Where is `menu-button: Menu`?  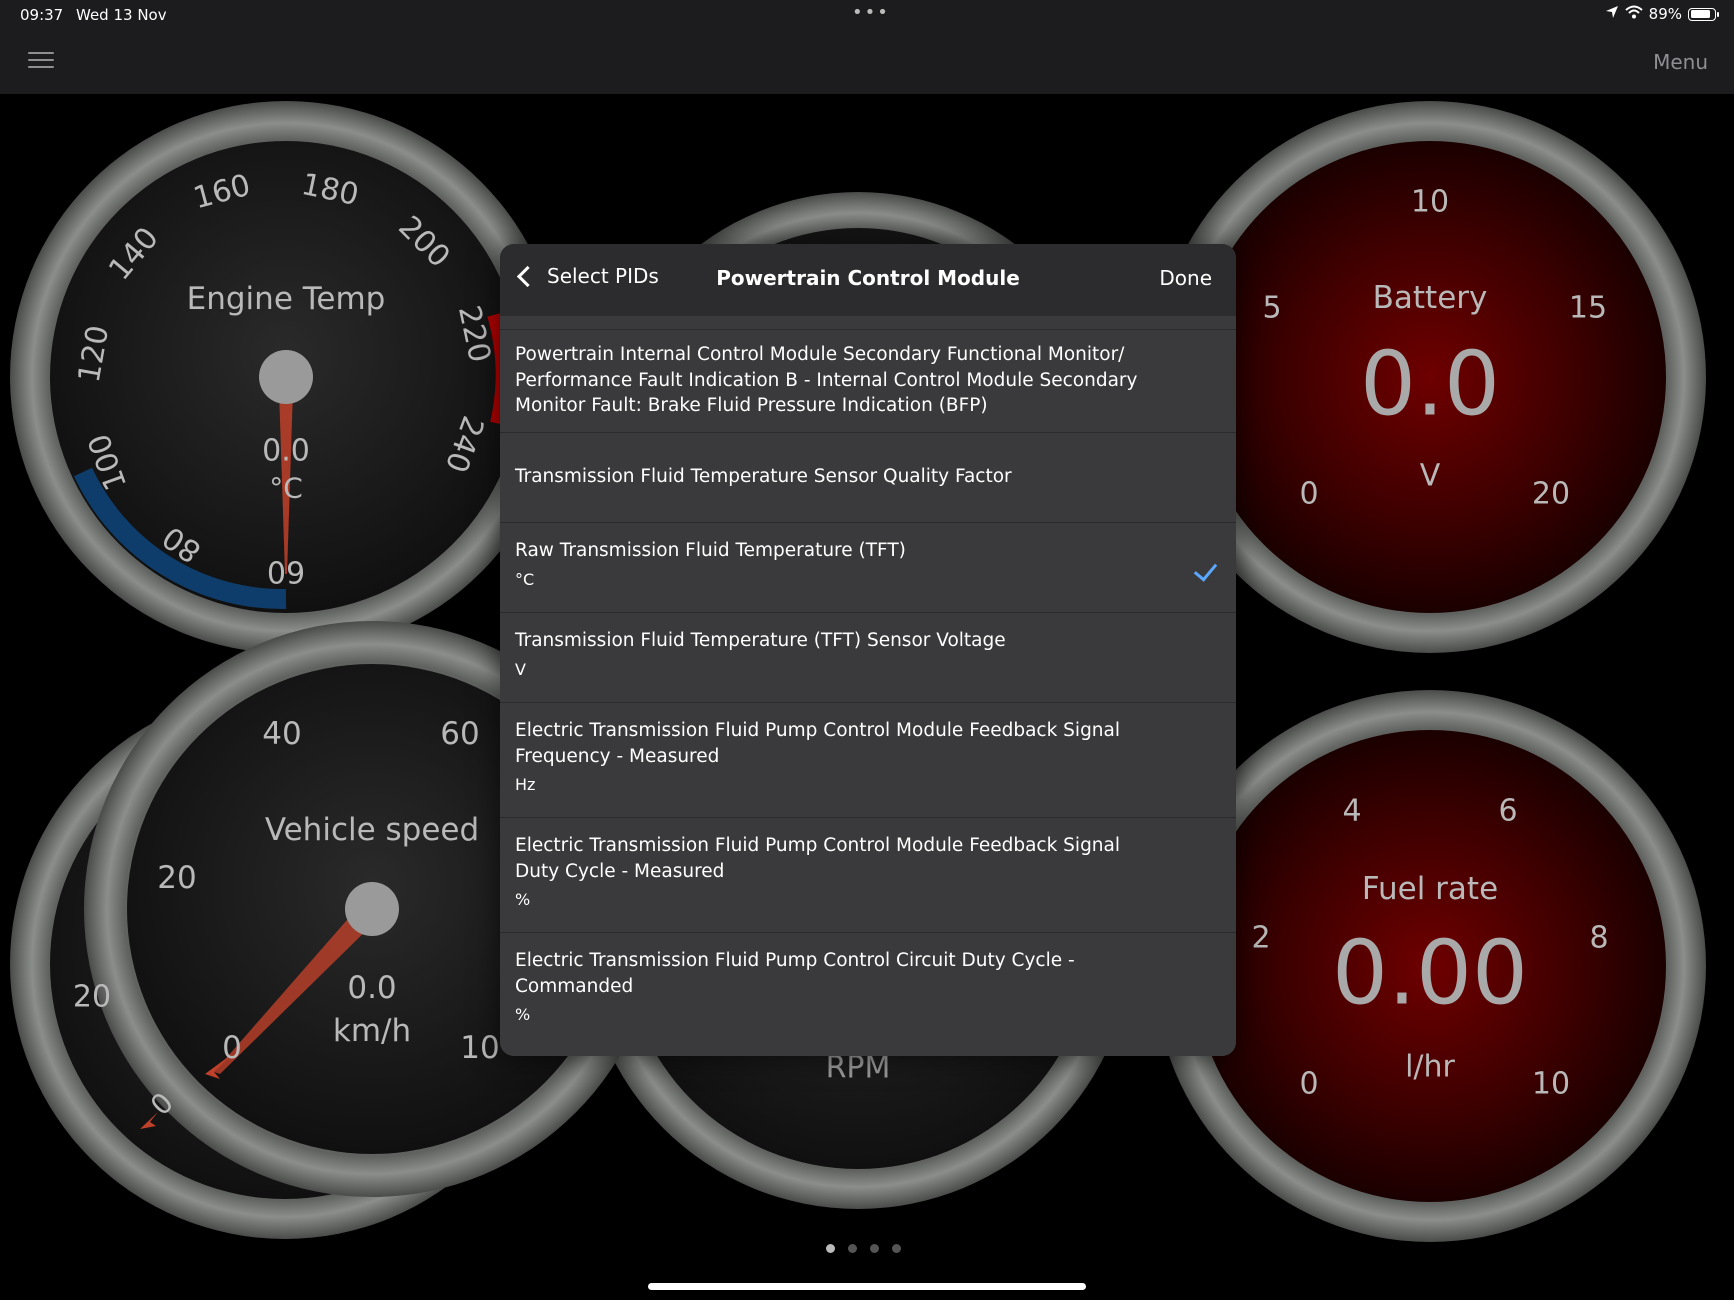
menu-button: Menu is located at coordinates (1680, 62).